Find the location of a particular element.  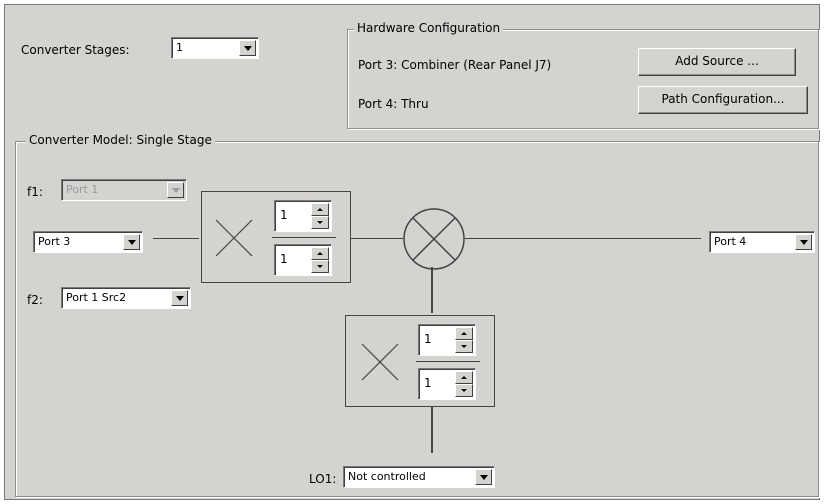

lo-denominator-spinner: 1 is located at coordinates (447, 384).